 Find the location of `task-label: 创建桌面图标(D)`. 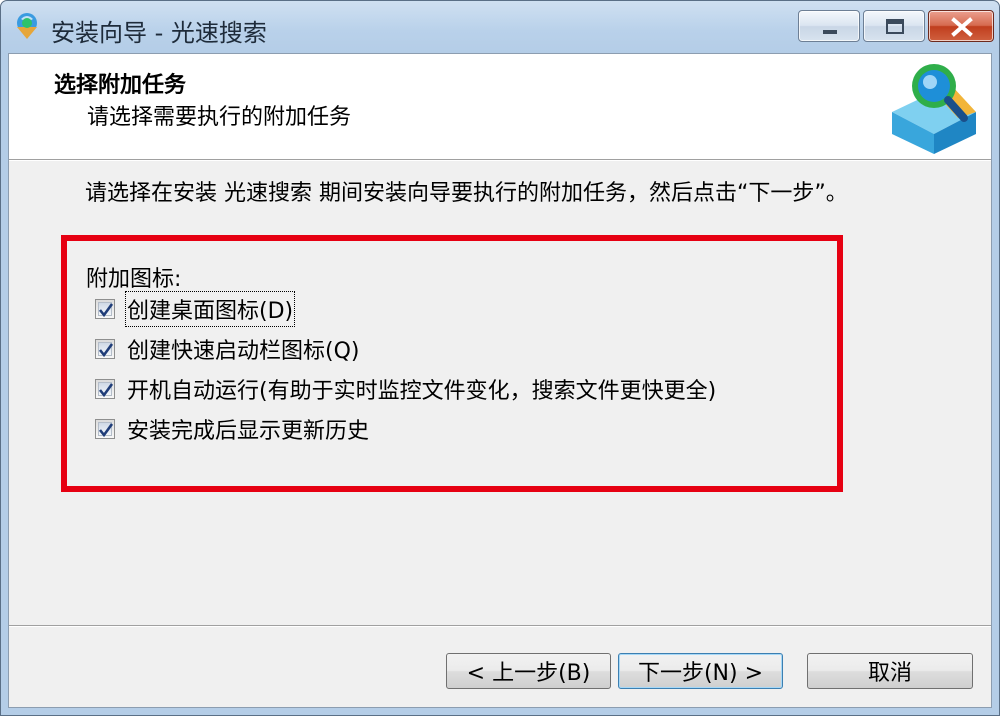

task-label: 创建桌面图标(D) is located at coordinates (210, 309).